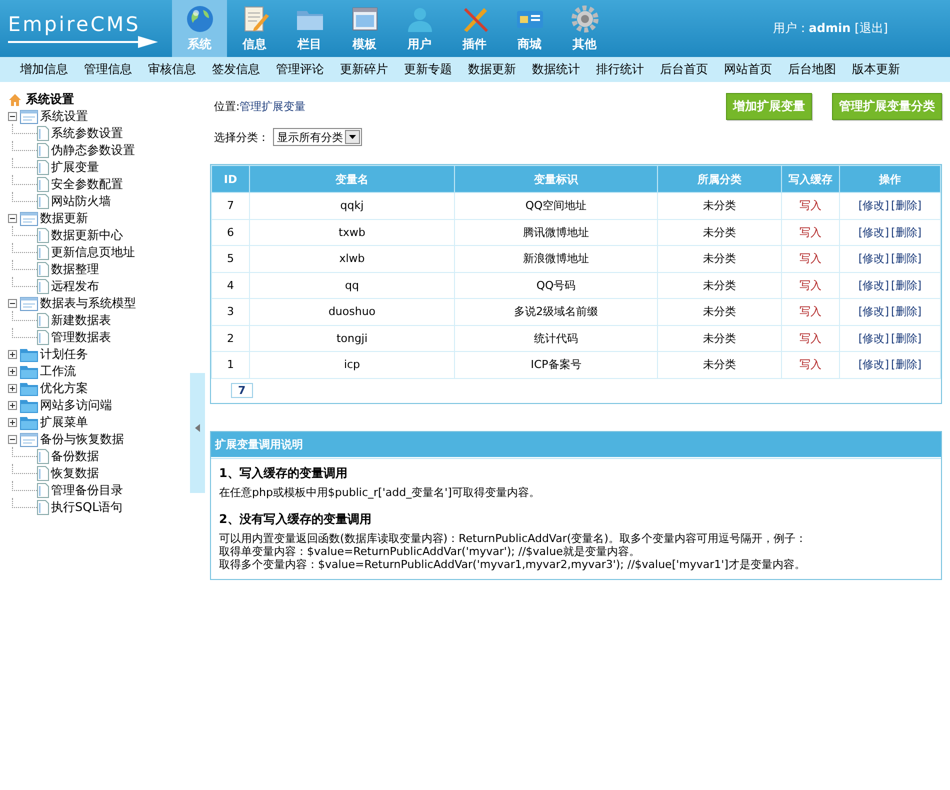  What do you see at coordinates (76, 405) in the screenshot?
I see `tree-group: 网站多访问端` at bounding box center [76, 405].